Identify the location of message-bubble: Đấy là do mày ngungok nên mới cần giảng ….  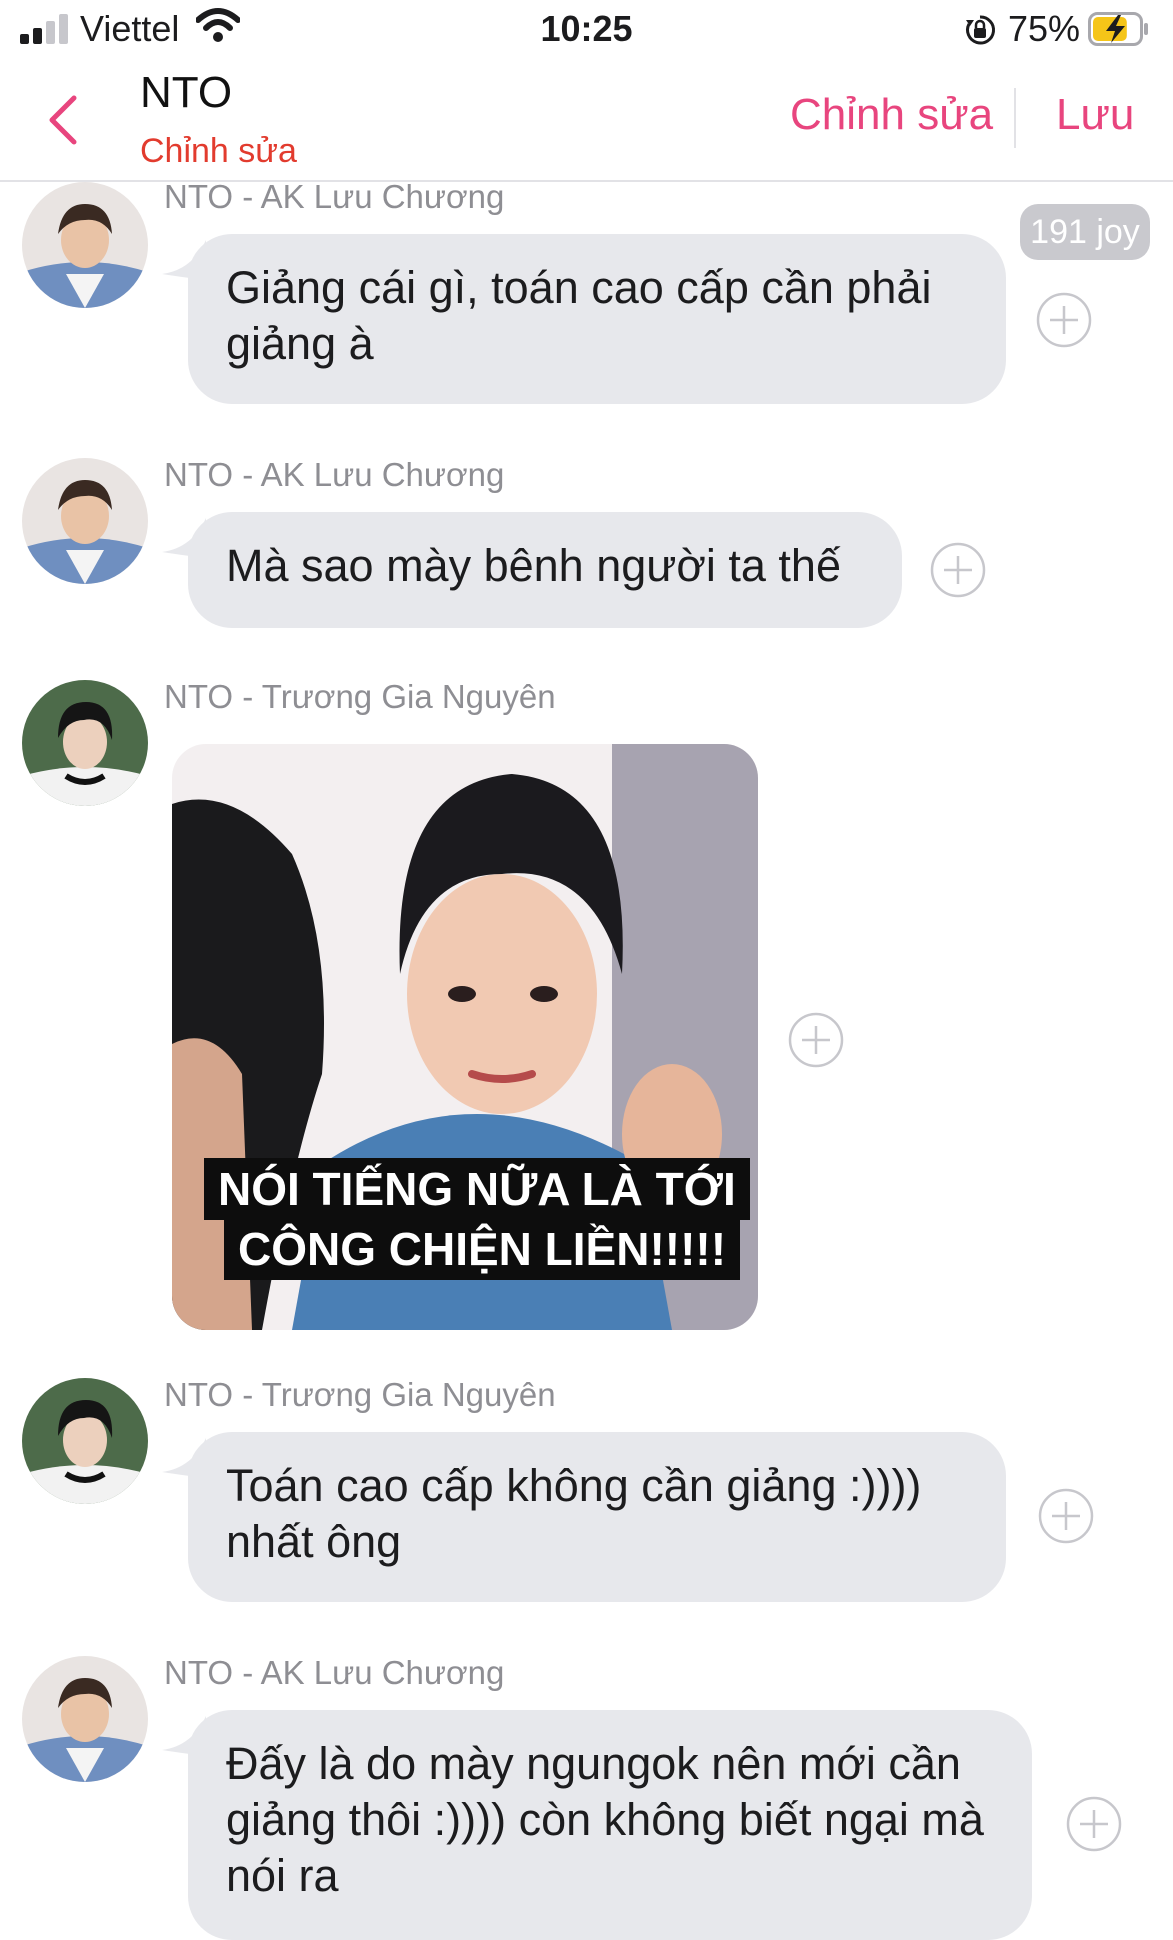
(597, 1825).